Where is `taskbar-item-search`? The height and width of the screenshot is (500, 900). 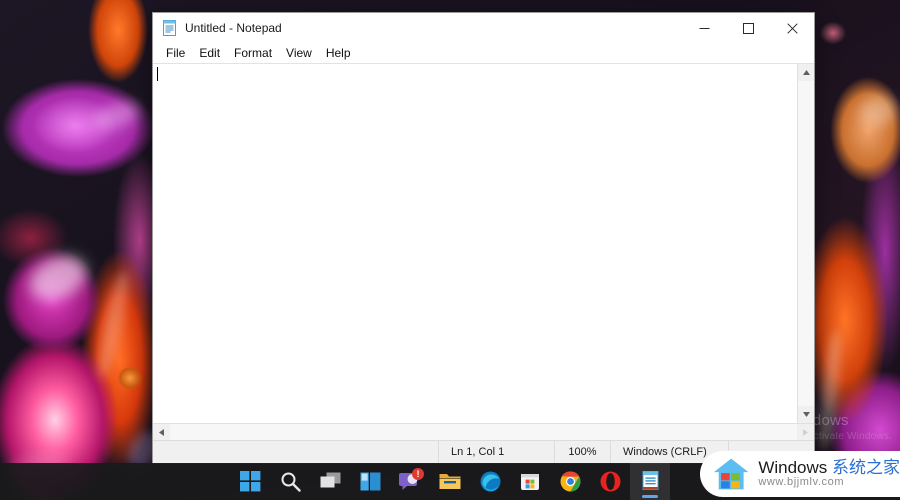 taskbar-item-search is located at coordinates (290, 481).